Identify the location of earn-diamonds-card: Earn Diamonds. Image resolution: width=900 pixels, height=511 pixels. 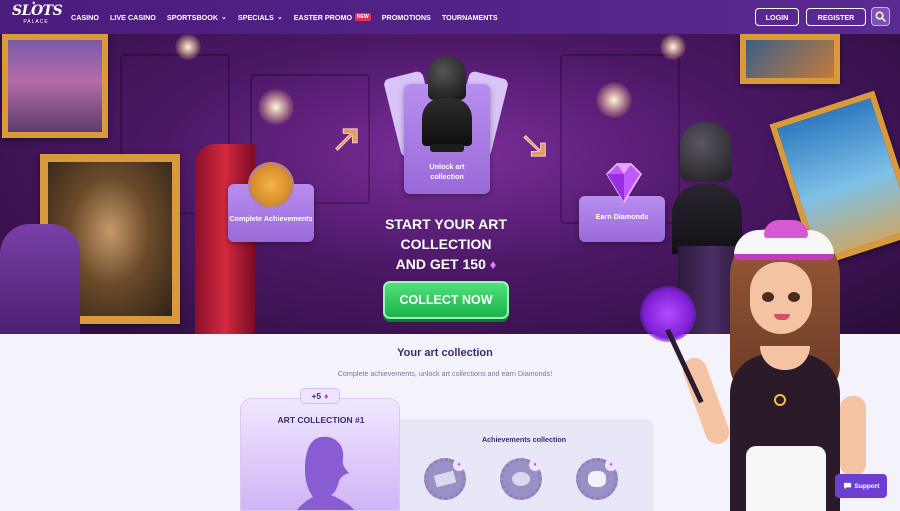
(622, 202).